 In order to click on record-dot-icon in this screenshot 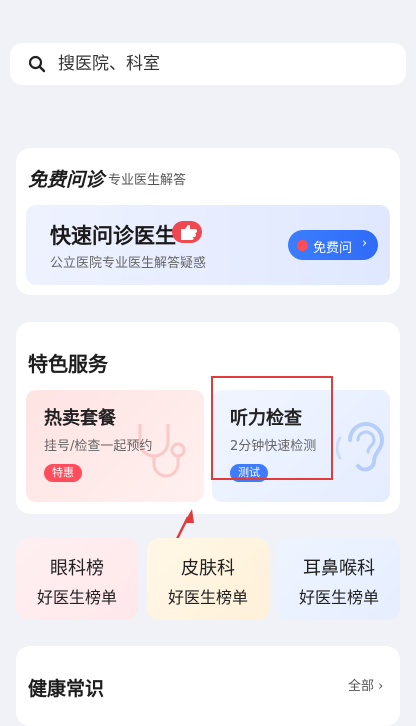, I will do `click(302, 245)`.